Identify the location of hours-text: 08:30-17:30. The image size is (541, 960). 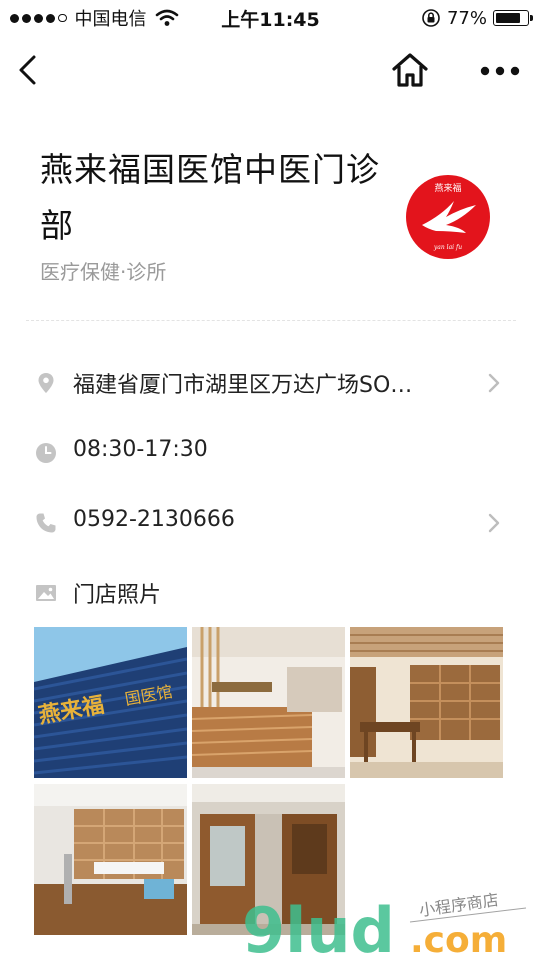
(140, 449).